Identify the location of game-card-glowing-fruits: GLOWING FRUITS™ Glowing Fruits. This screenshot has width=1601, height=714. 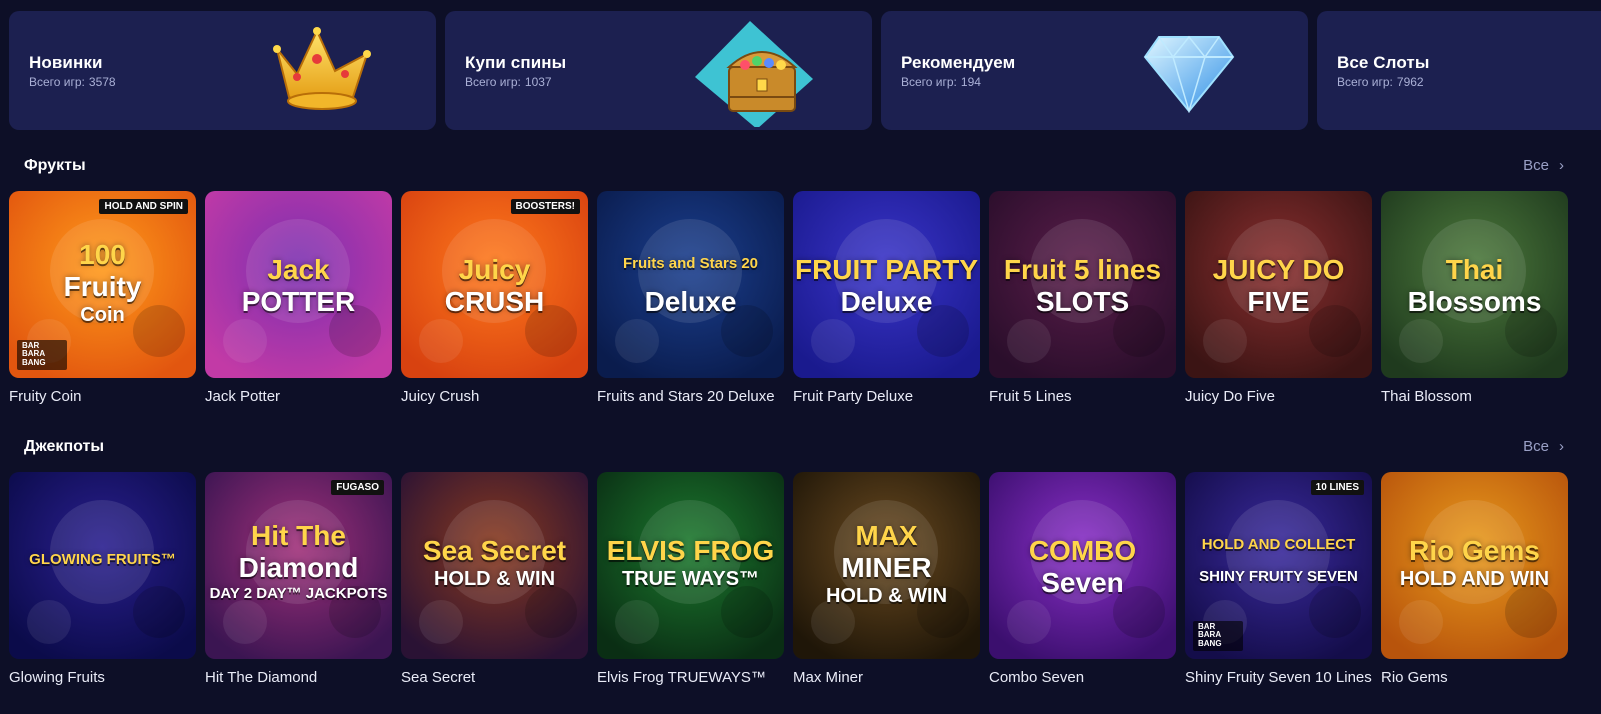
(102, 579).